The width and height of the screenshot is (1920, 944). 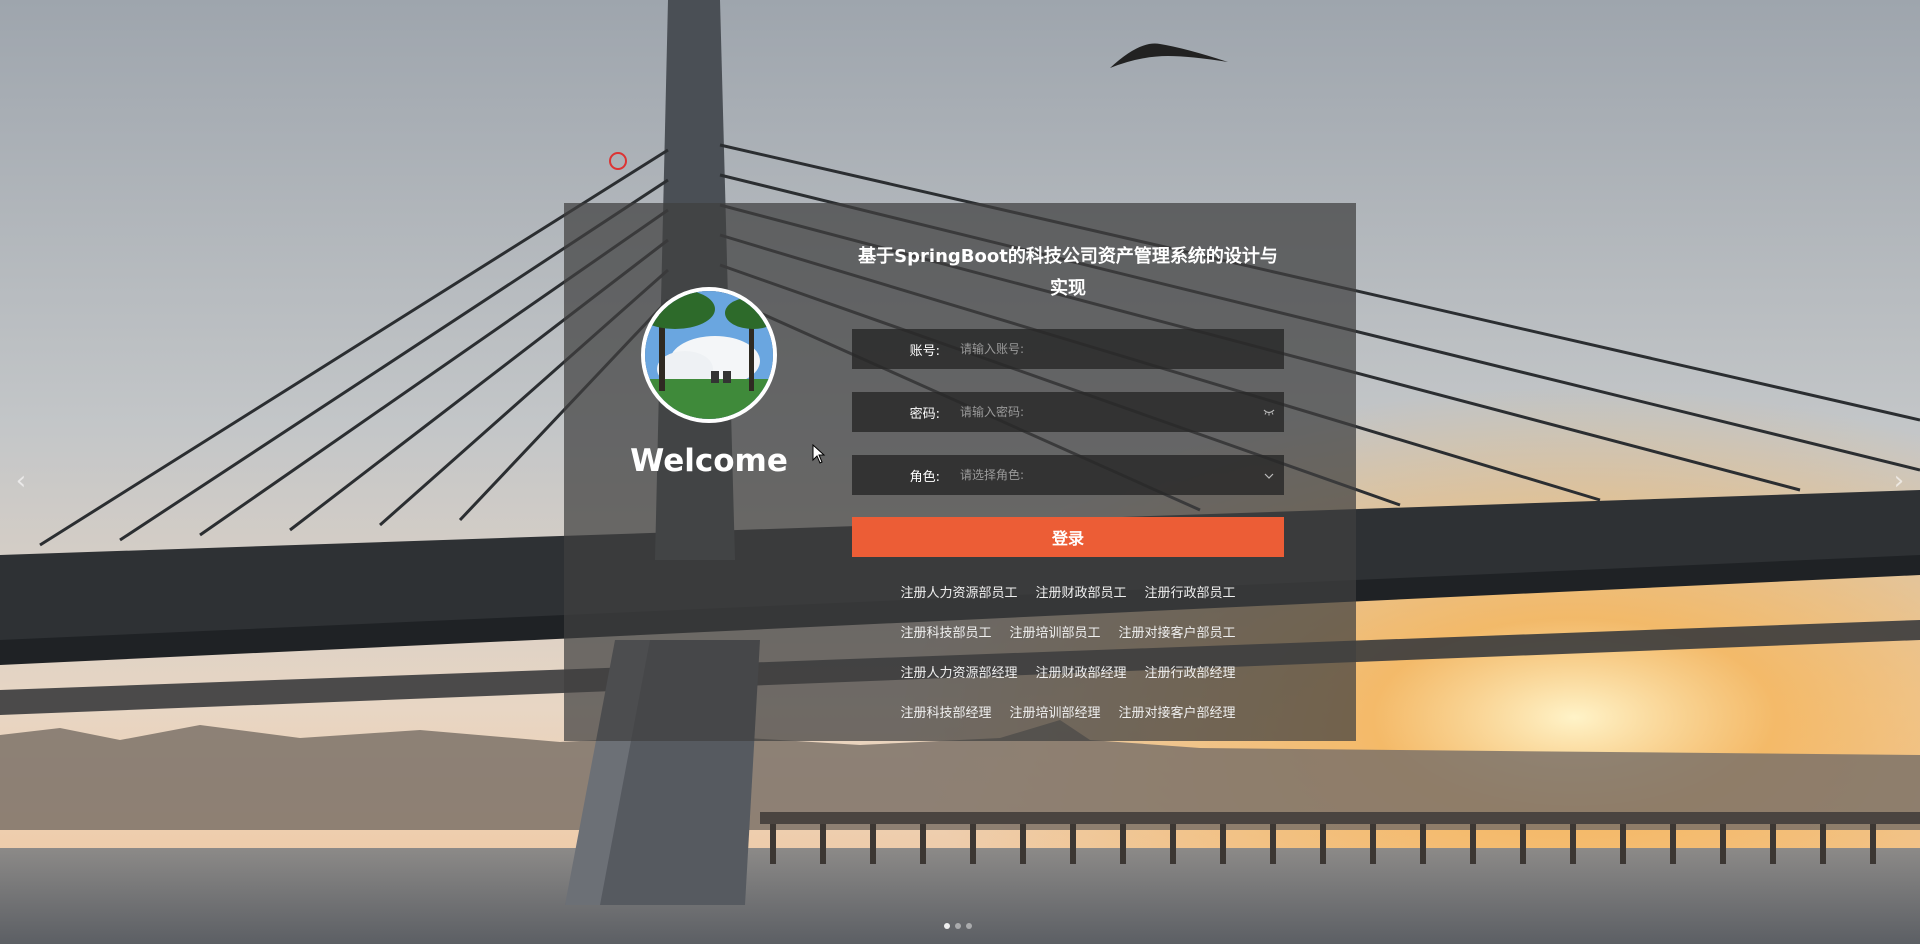 I want to click on register-finance-manager-link: 注册财政部经理, so click(x=1080, y=671).